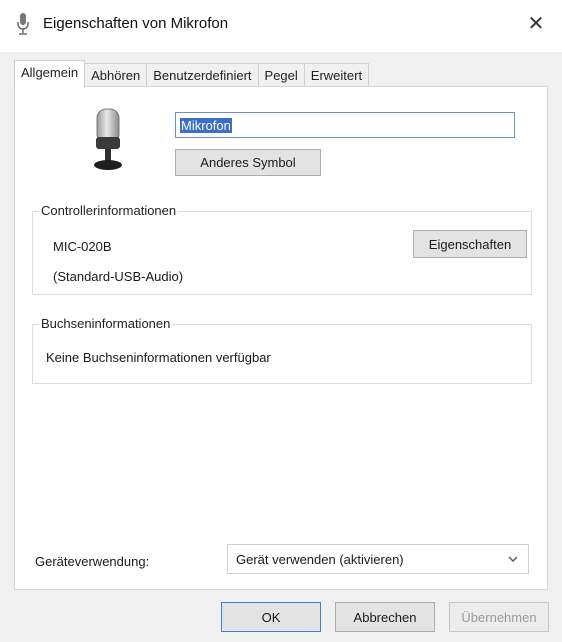 The image size is (562, 642). I want to click on close-button: ✕, so click(536, 23).